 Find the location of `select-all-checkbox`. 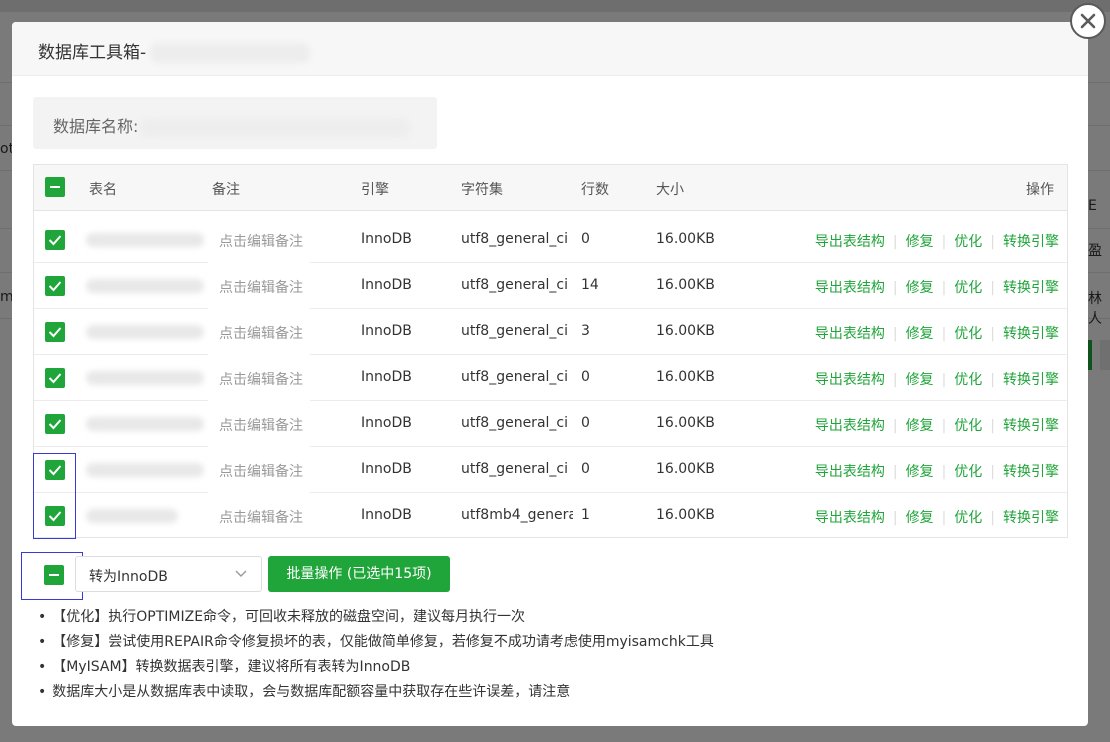

select-all-checkbox is located at coordinates (55, 187).